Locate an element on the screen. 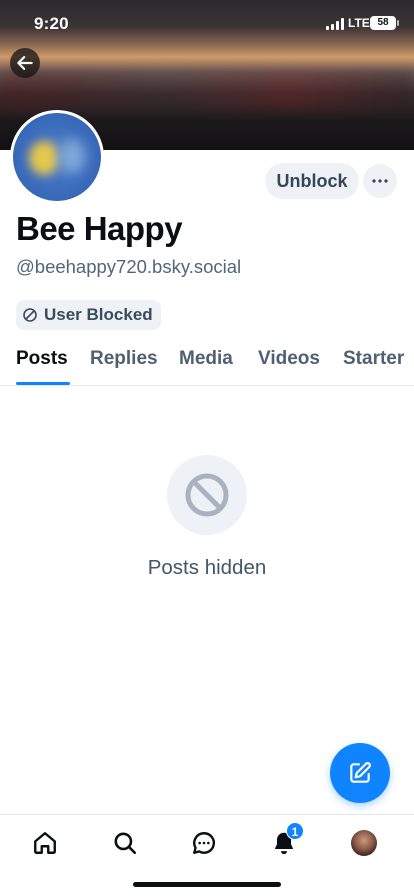  nav-profile is located at coordinates (364, 843).